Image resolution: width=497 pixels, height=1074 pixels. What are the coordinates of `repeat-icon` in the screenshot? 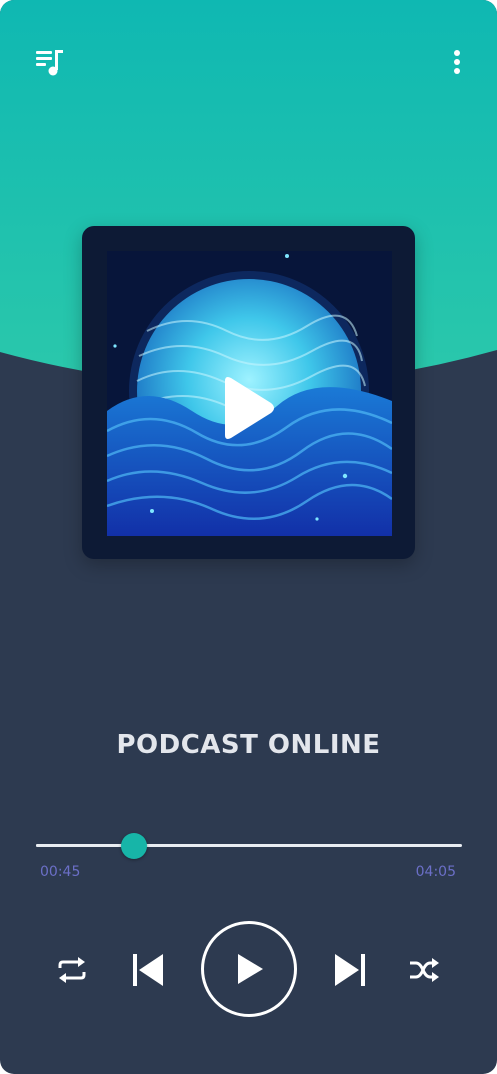 It's located at (72, 970).